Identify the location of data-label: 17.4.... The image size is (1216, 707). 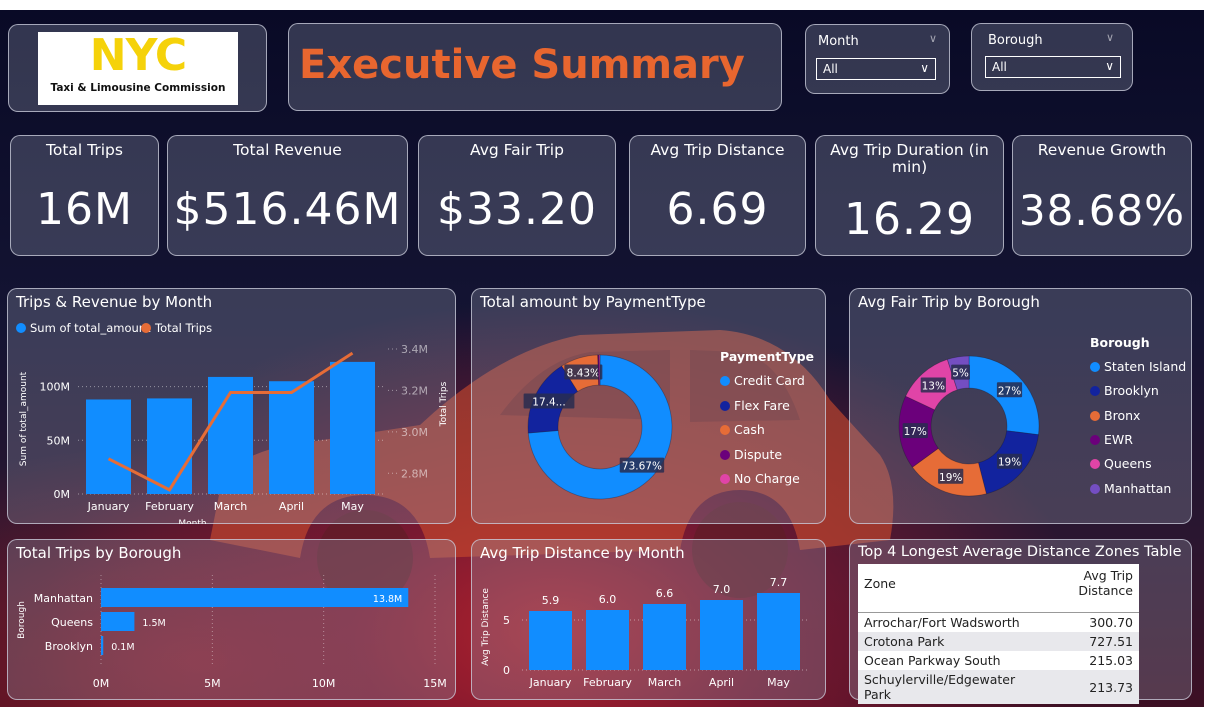
(548, 403).